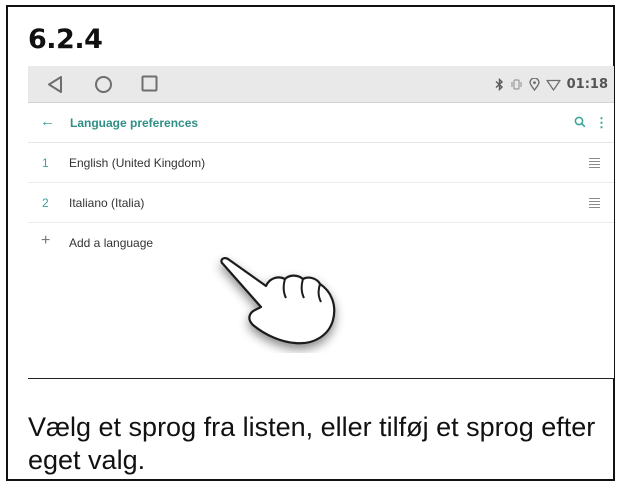 The width and height of the screenshot is (627, 489). Describe the element at coordinates (137, 163) in the screenshot. I see `language-name: English (United Kingdom)` at that location.